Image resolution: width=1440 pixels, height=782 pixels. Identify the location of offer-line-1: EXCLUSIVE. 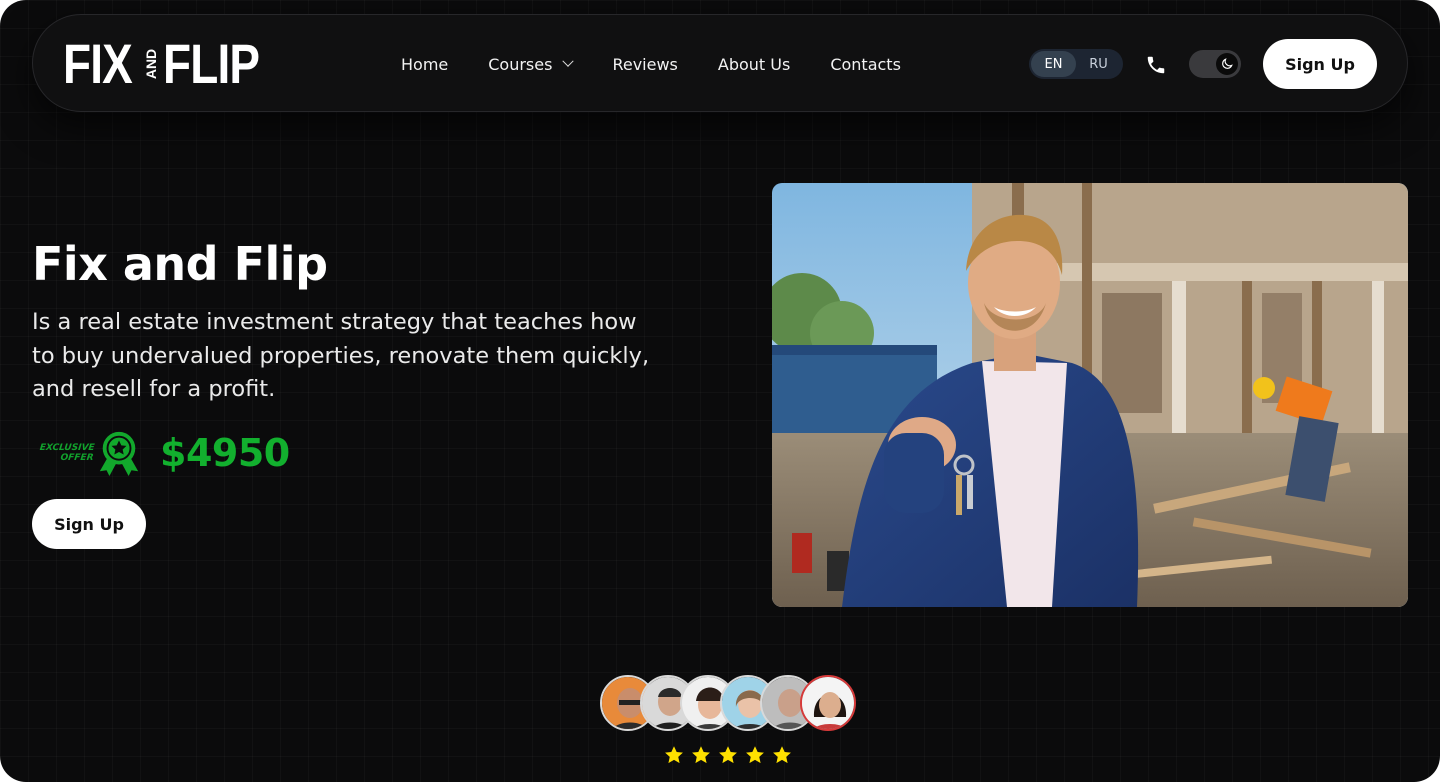
(67, 448).